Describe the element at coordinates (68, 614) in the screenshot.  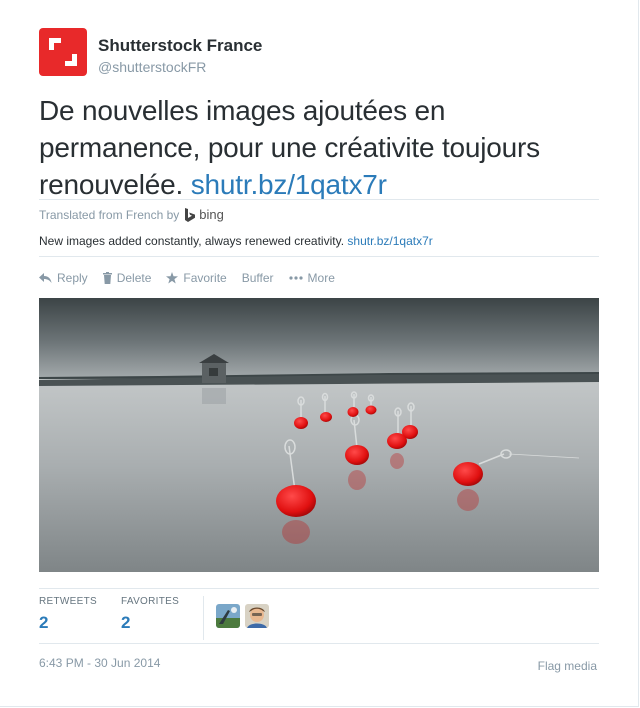
I see `retweets-stat: RETWEETS 2` at that location.